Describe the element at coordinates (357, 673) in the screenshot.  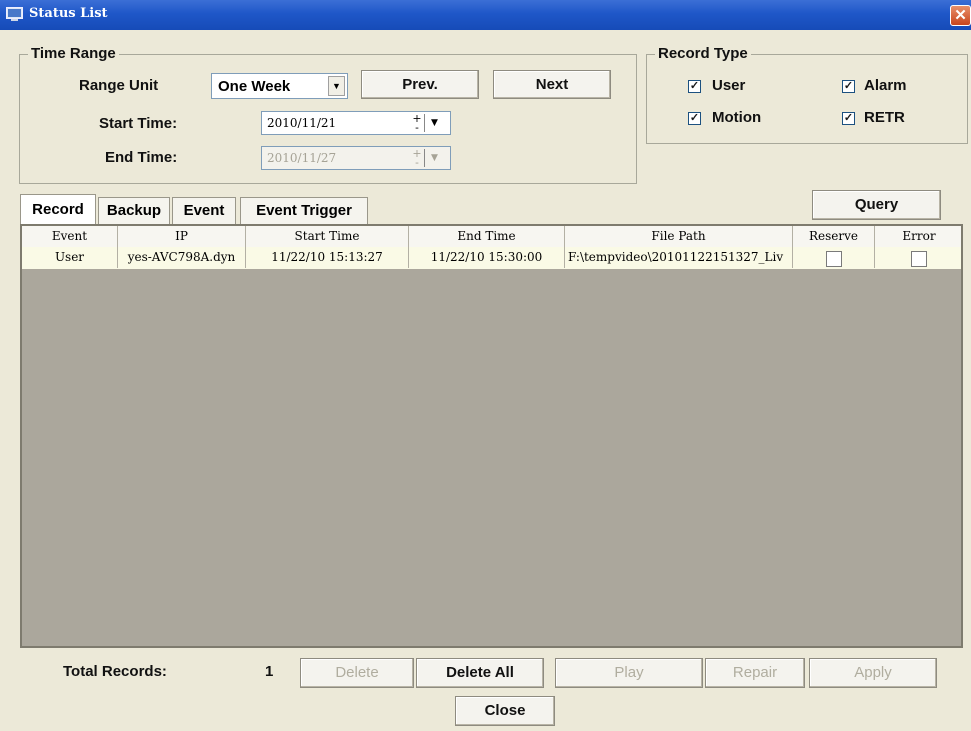
I see `delete-button: Delete` at that location.